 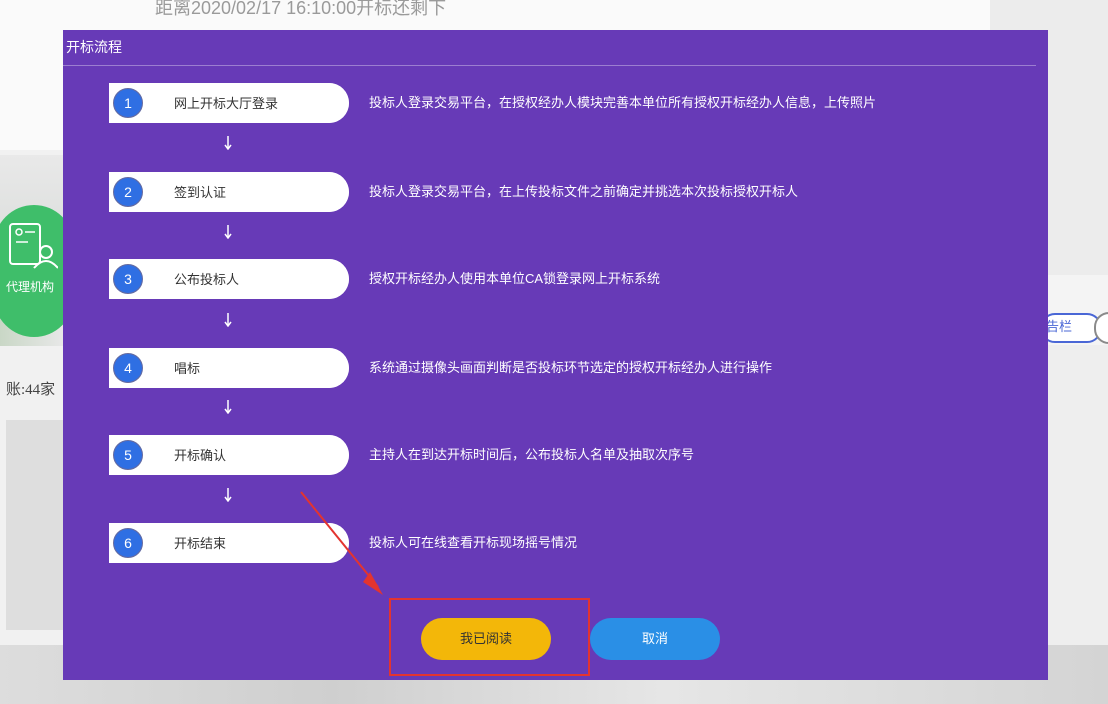 I want to click on step-name: 开标结束, so click(x=200, y=543).